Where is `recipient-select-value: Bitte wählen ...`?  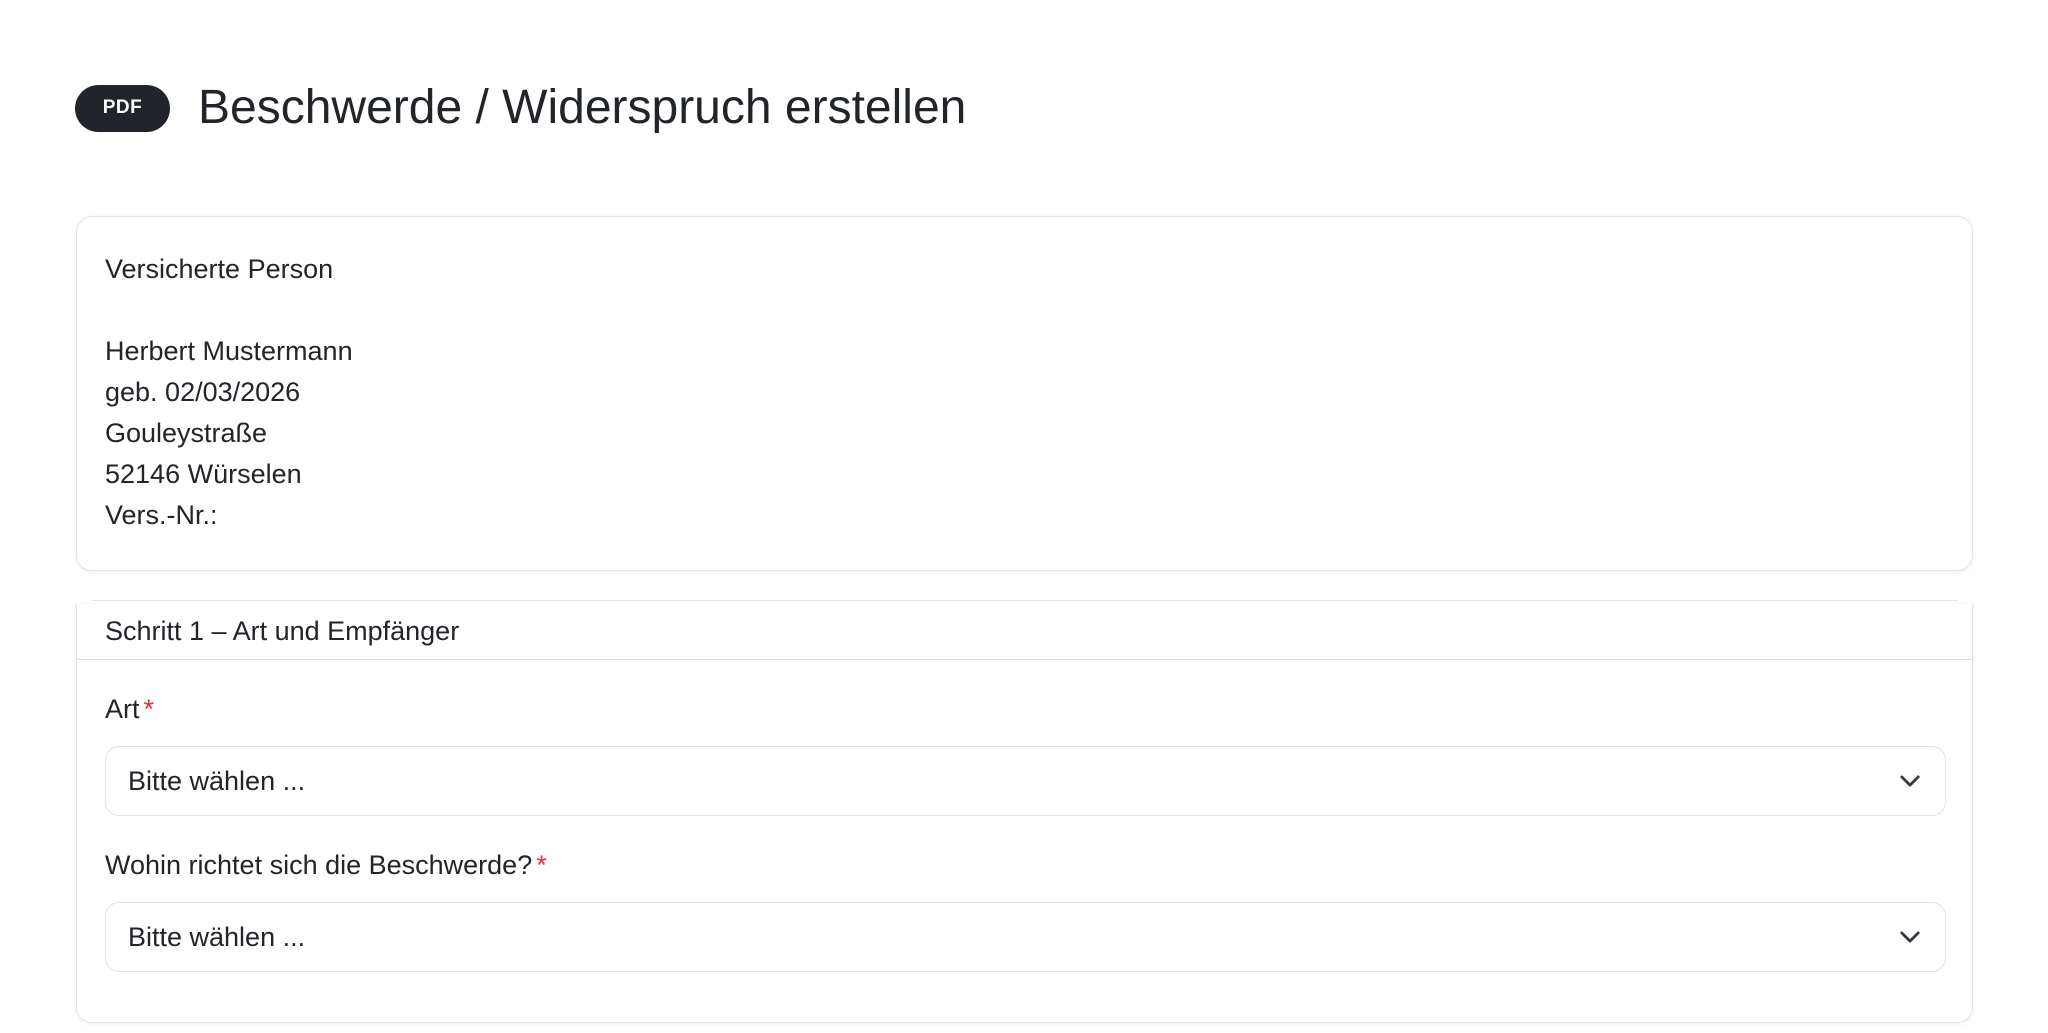
recipient-select-value: Bitte wählen ... is located at coordinates (217, 936).